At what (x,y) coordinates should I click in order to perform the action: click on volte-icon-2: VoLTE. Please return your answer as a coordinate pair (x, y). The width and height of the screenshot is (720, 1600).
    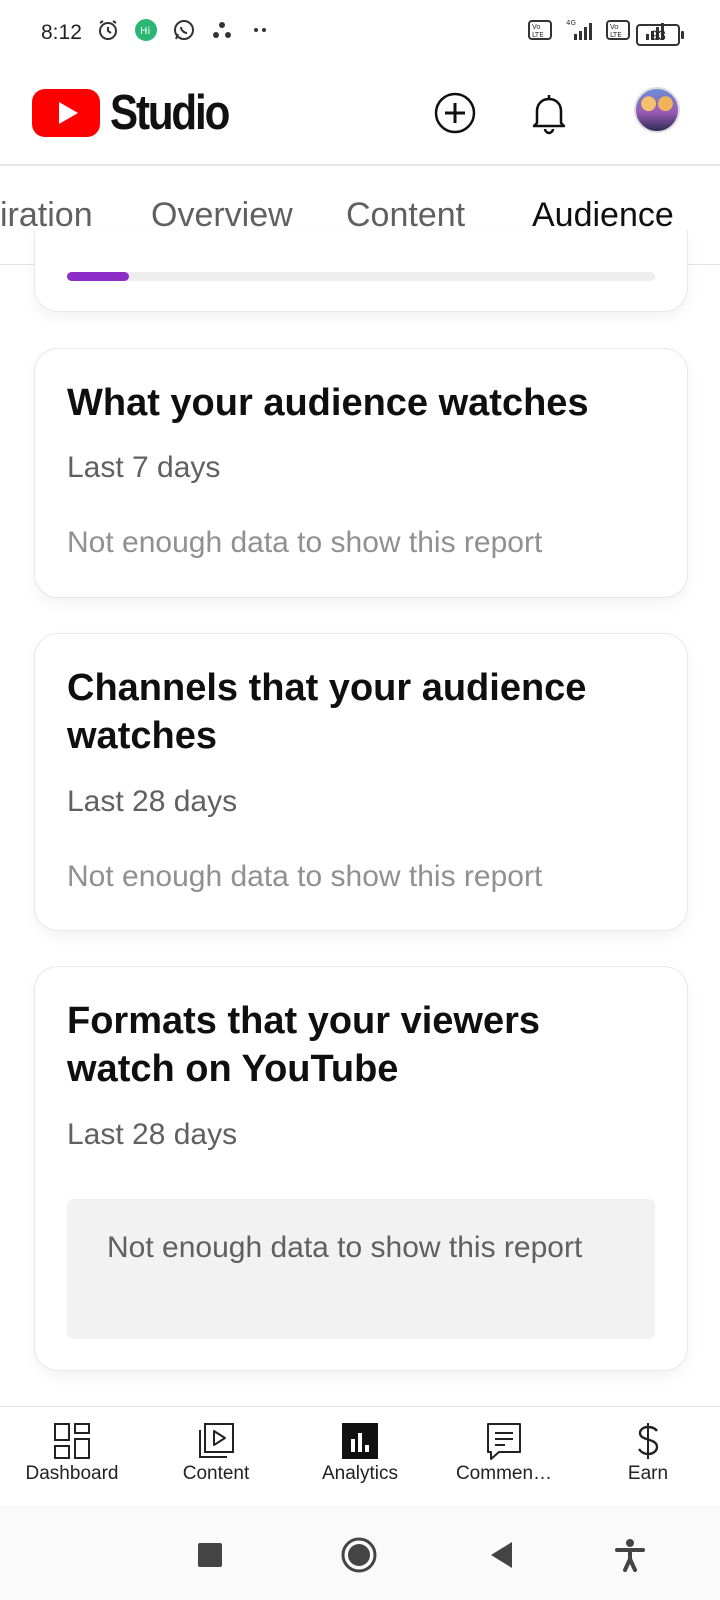
    Looking at the image, I should click on (618, 30).